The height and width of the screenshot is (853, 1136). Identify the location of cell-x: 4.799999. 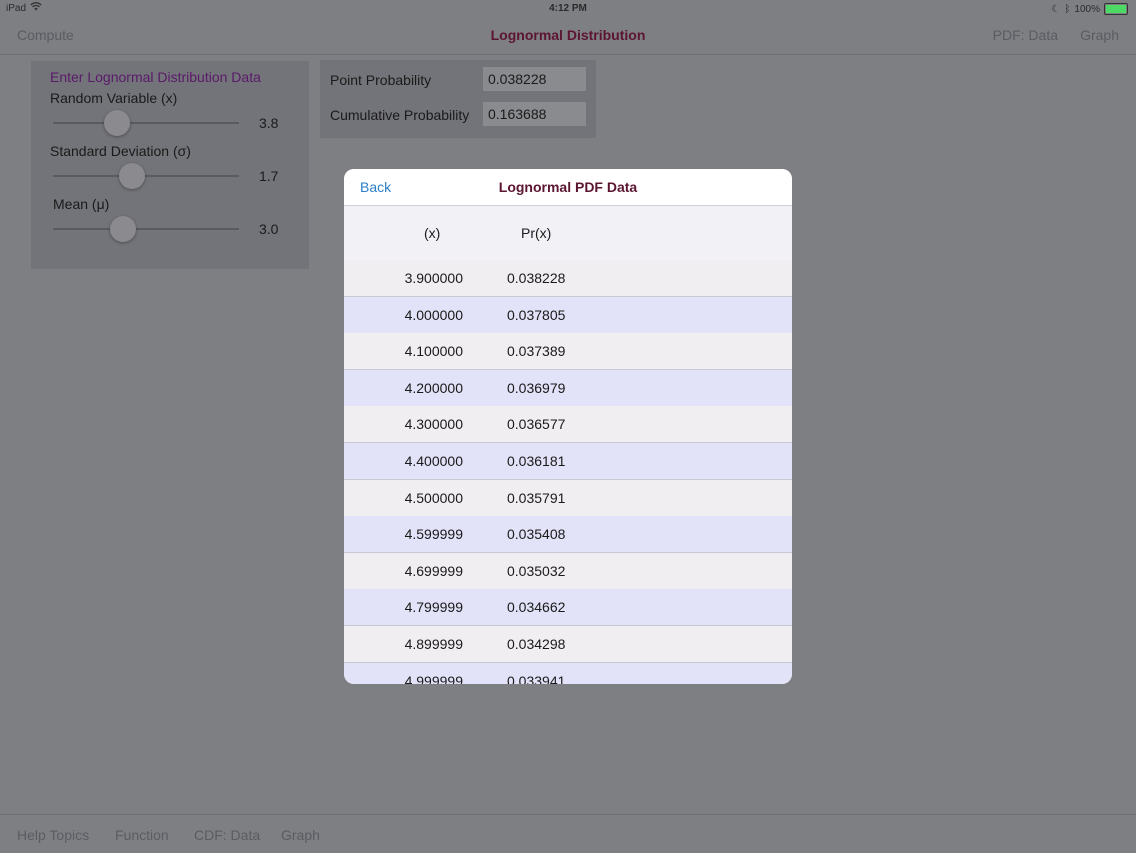
(433, 607).